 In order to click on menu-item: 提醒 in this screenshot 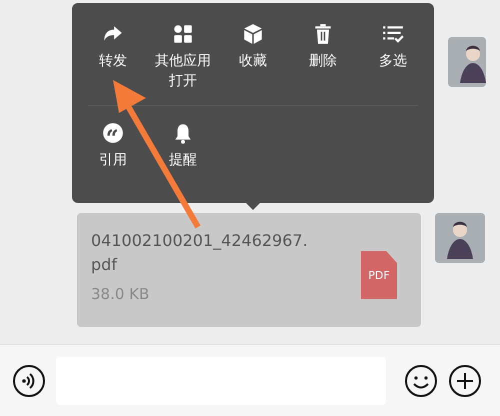, I will do `click(183, 146)`.